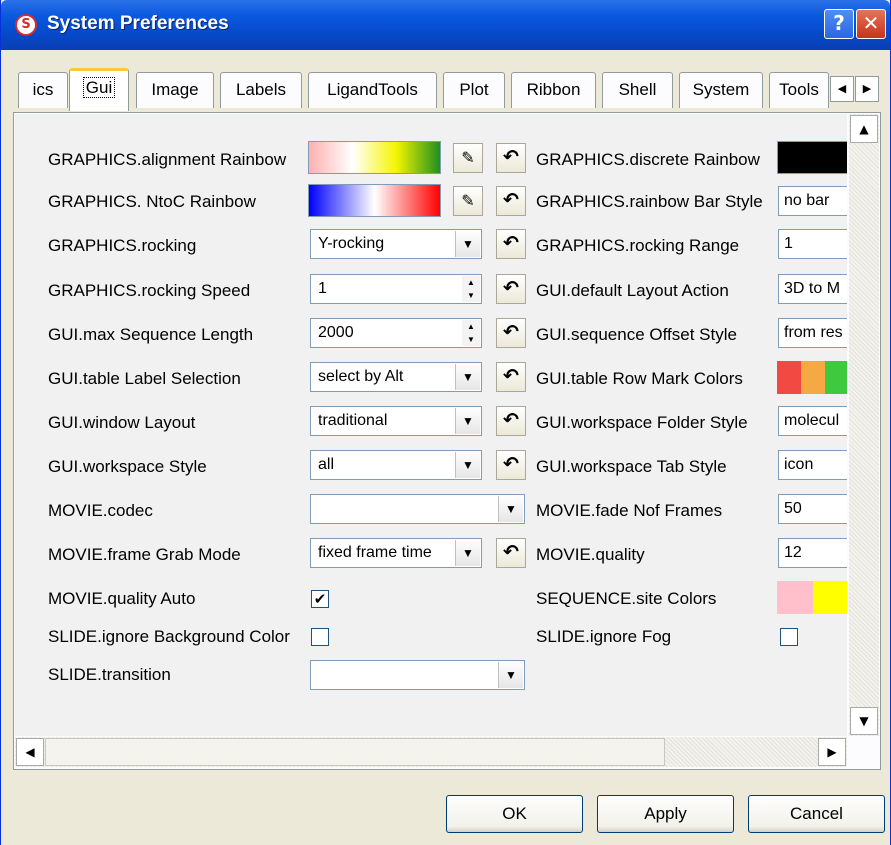 Image resolution: width=891 pixels, height=845 pixels. Describe the element at coordinates (175, 90) in the screenshot. I see `tab-image: Image` at that location.